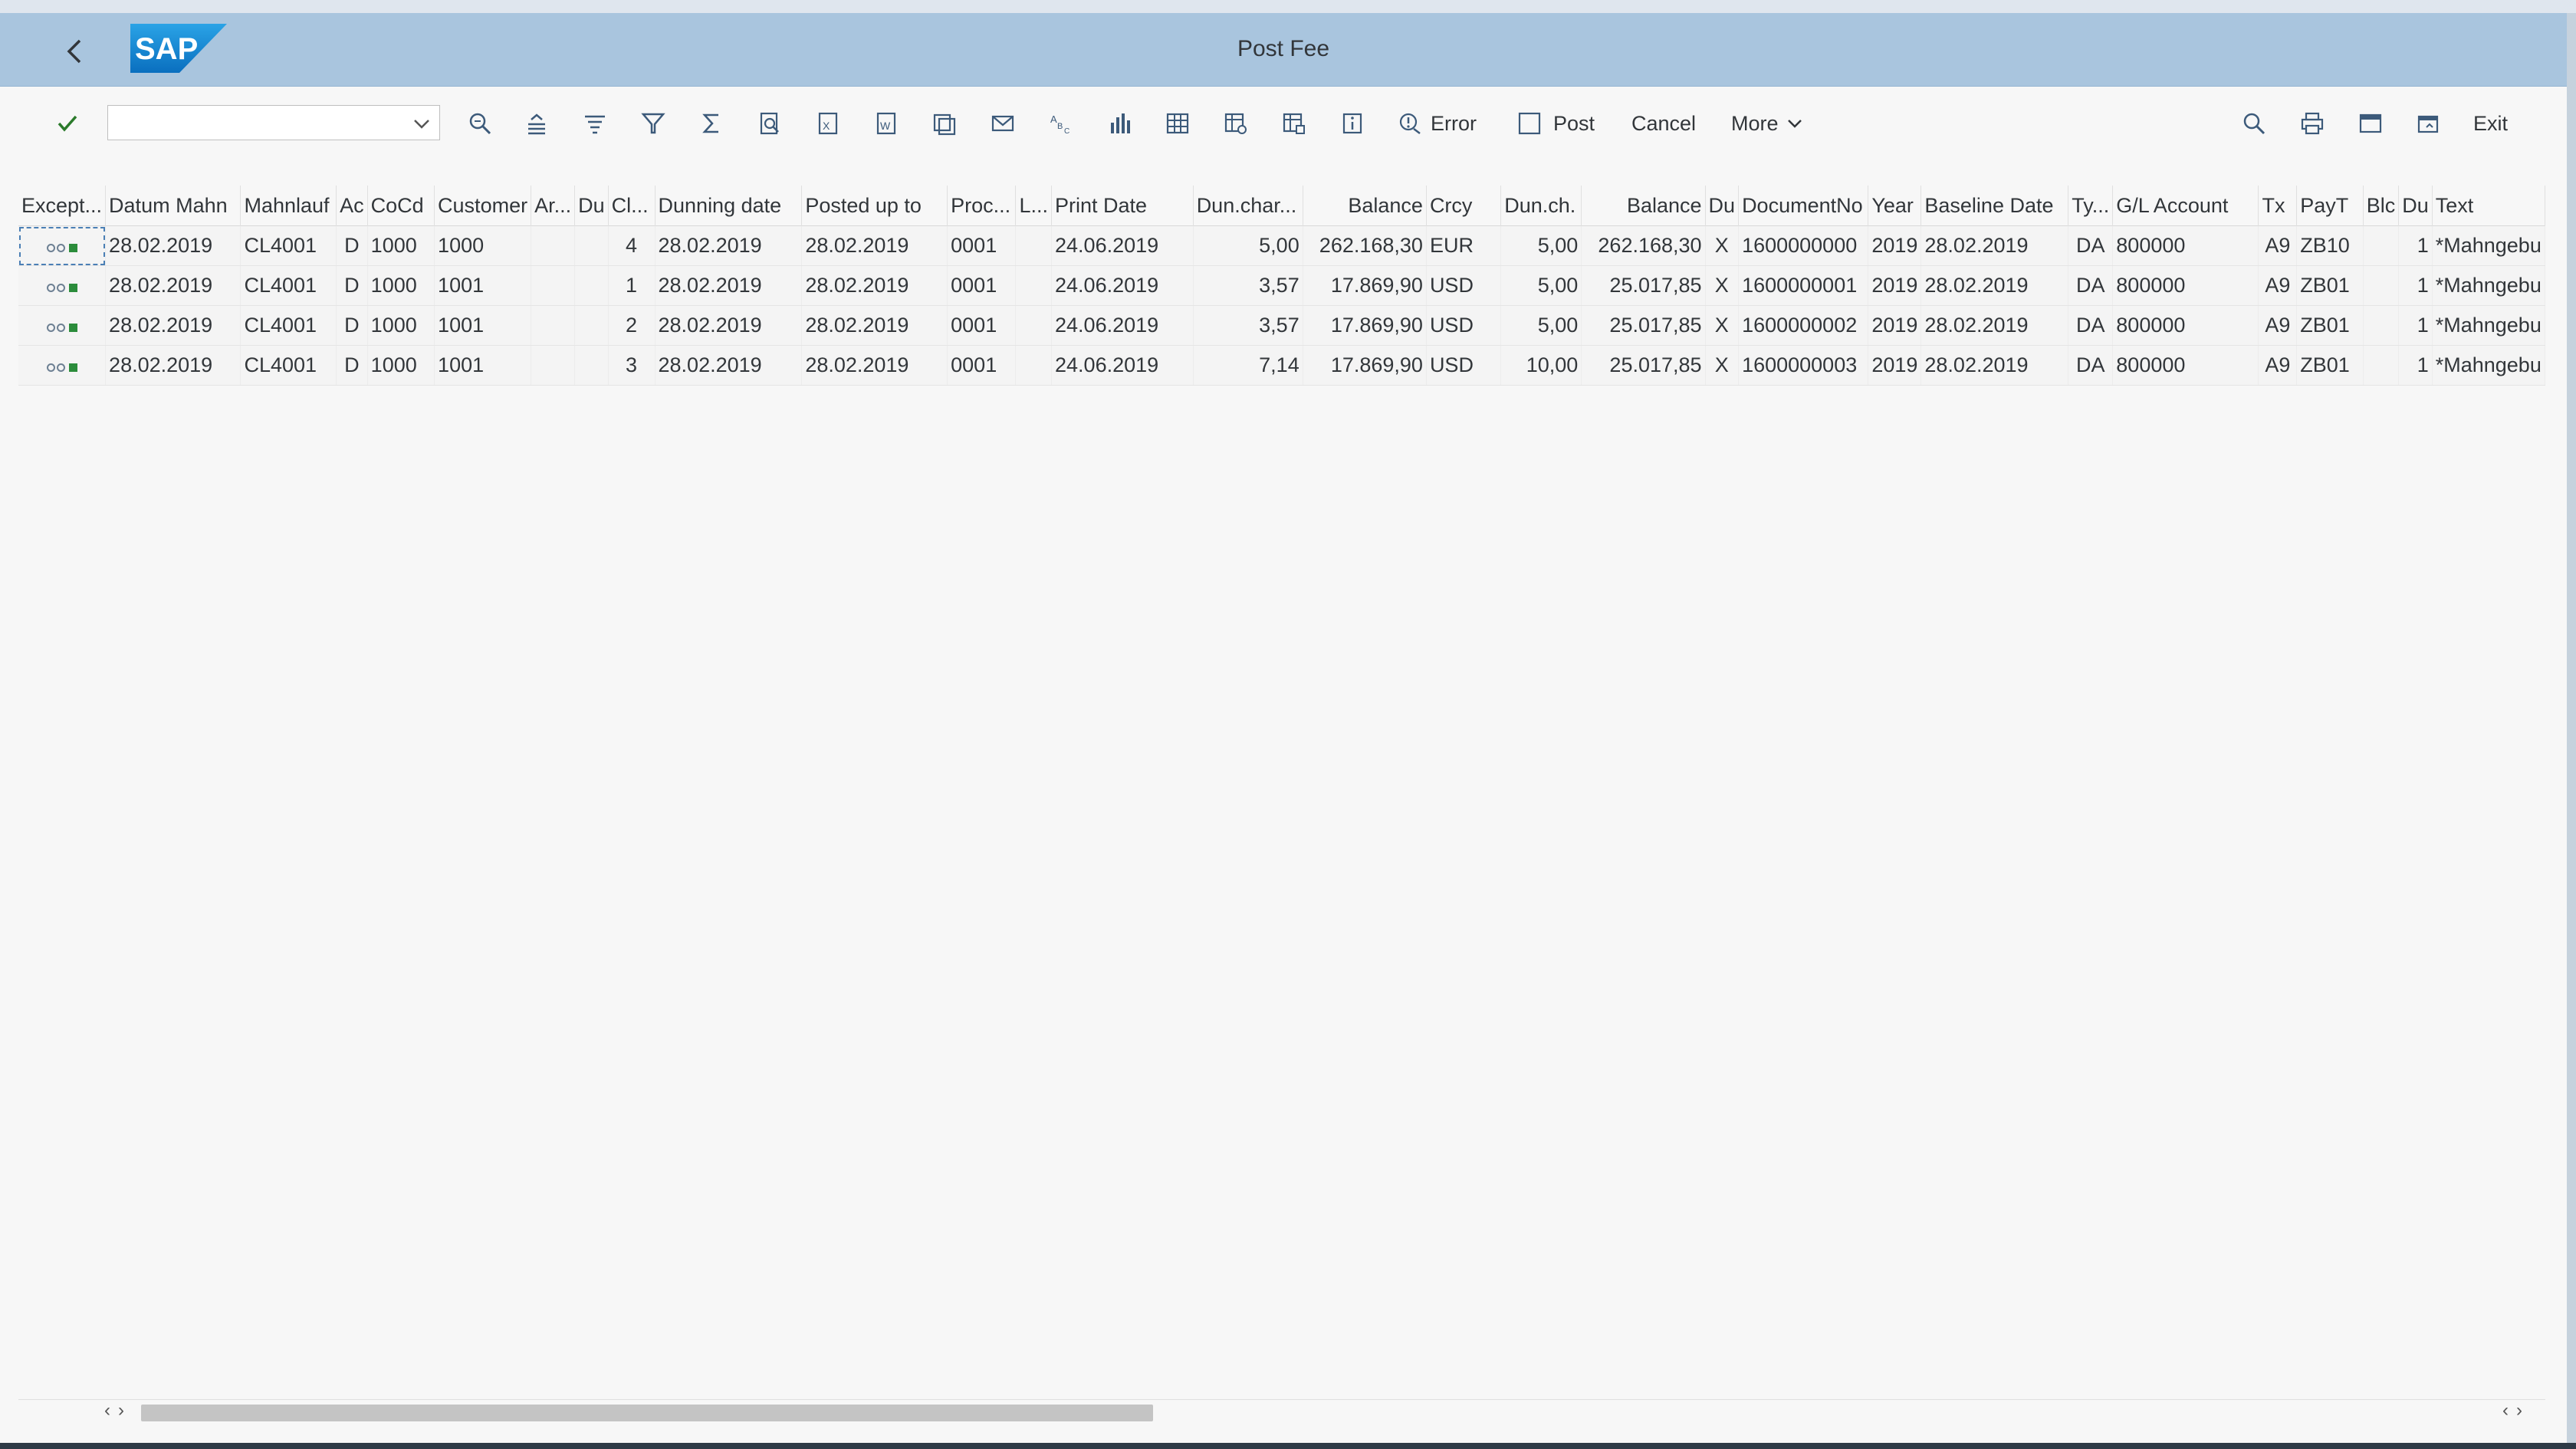 This screenshot has height=1449, width=2576. What do you see at coordinates (653, 123) in the screenshot?
I see `filter-button` at bounding box center [653, 123].